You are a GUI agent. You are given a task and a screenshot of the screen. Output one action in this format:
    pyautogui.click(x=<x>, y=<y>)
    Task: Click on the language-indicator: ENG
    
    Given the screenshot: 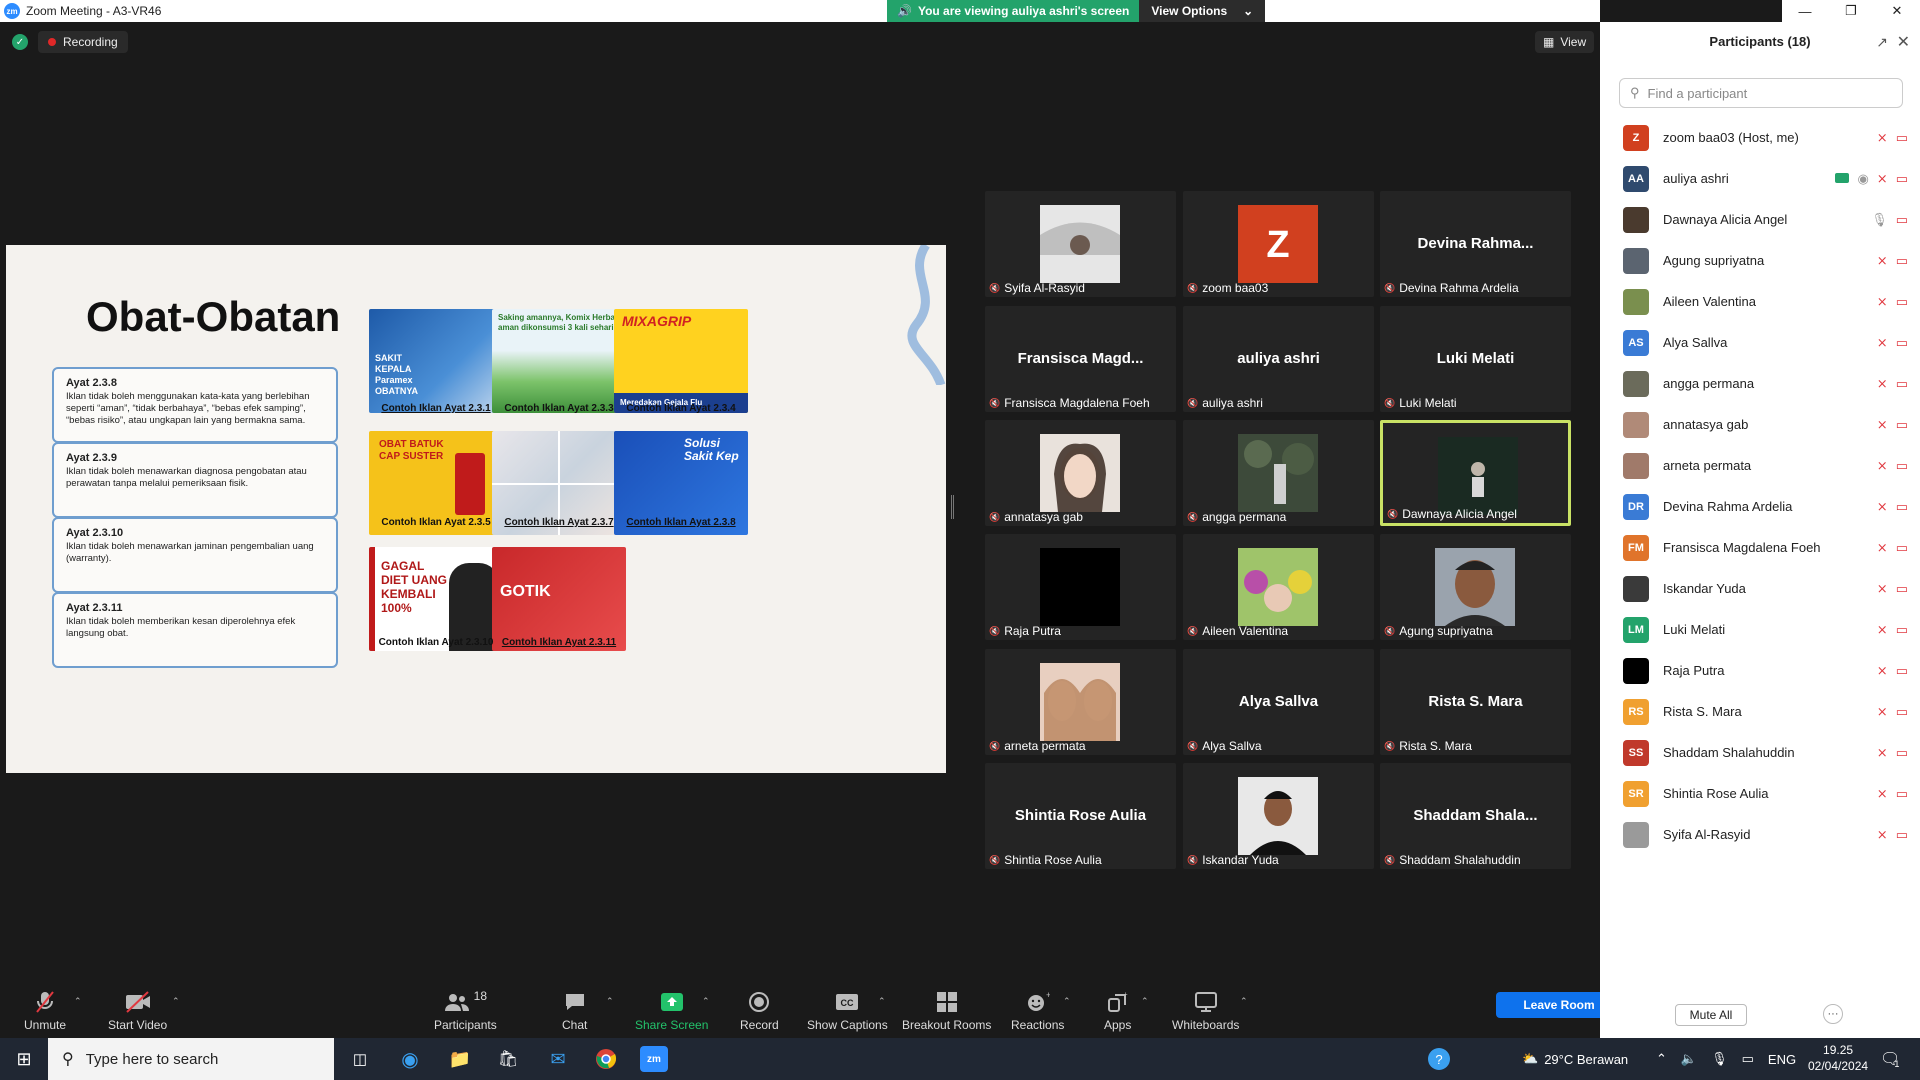 What is the action you would take?
    pyautogui.click(x=1782, y=1059)
    